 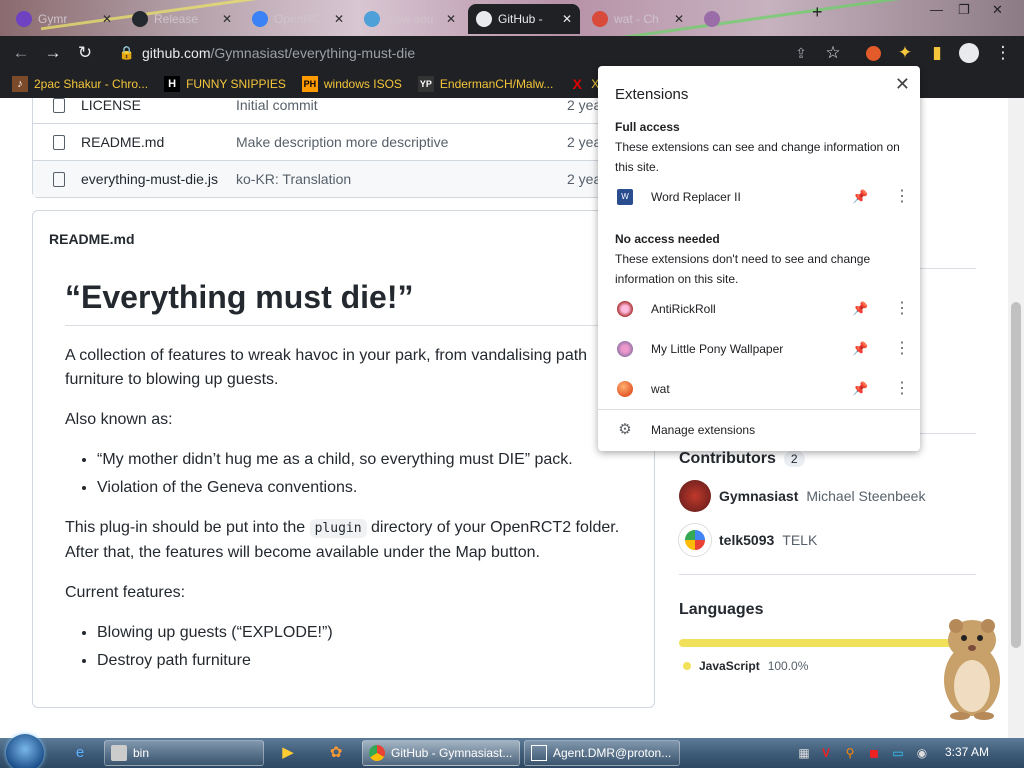 I want to click on extension-row-word-replacer: W Word Replacer II 📌 ⋮, so click(x=759, y=197).